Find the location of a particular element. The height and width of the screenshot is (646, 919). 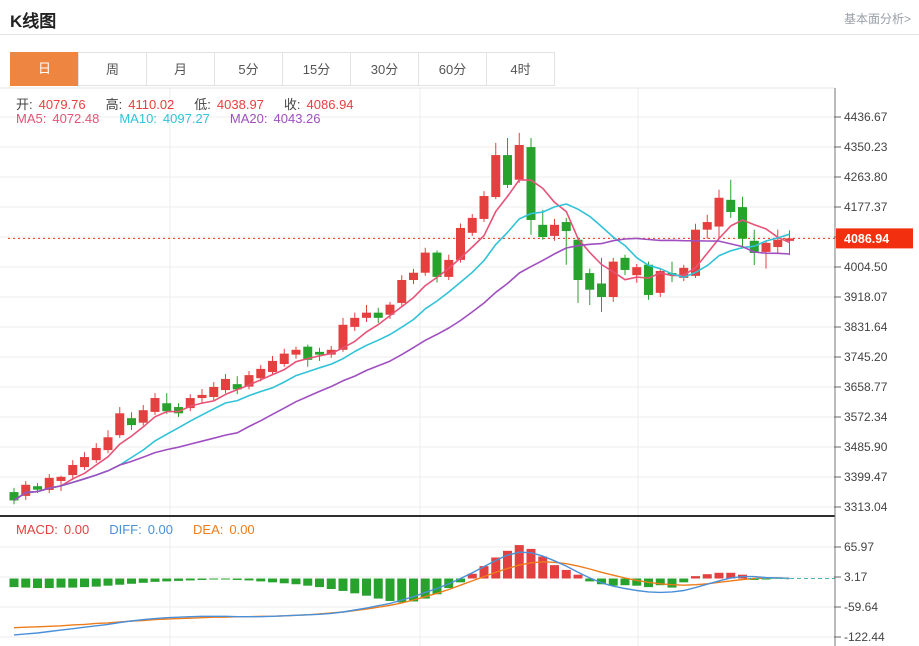

price-tick-label: 4436.67 is located at coordinates (866, 117).